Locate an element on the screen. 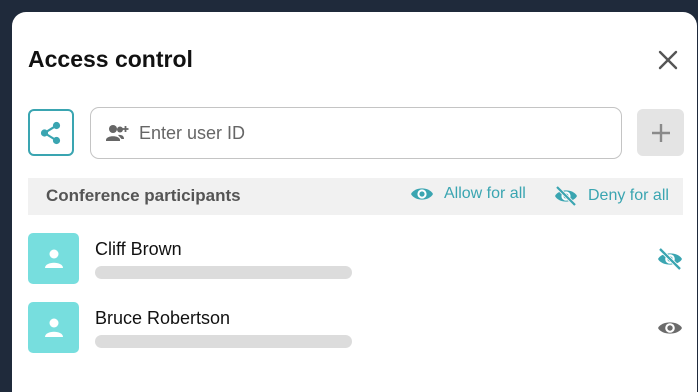 This screenshot has height=392, width=698. user-id-input is located at coordinates (359, 133).